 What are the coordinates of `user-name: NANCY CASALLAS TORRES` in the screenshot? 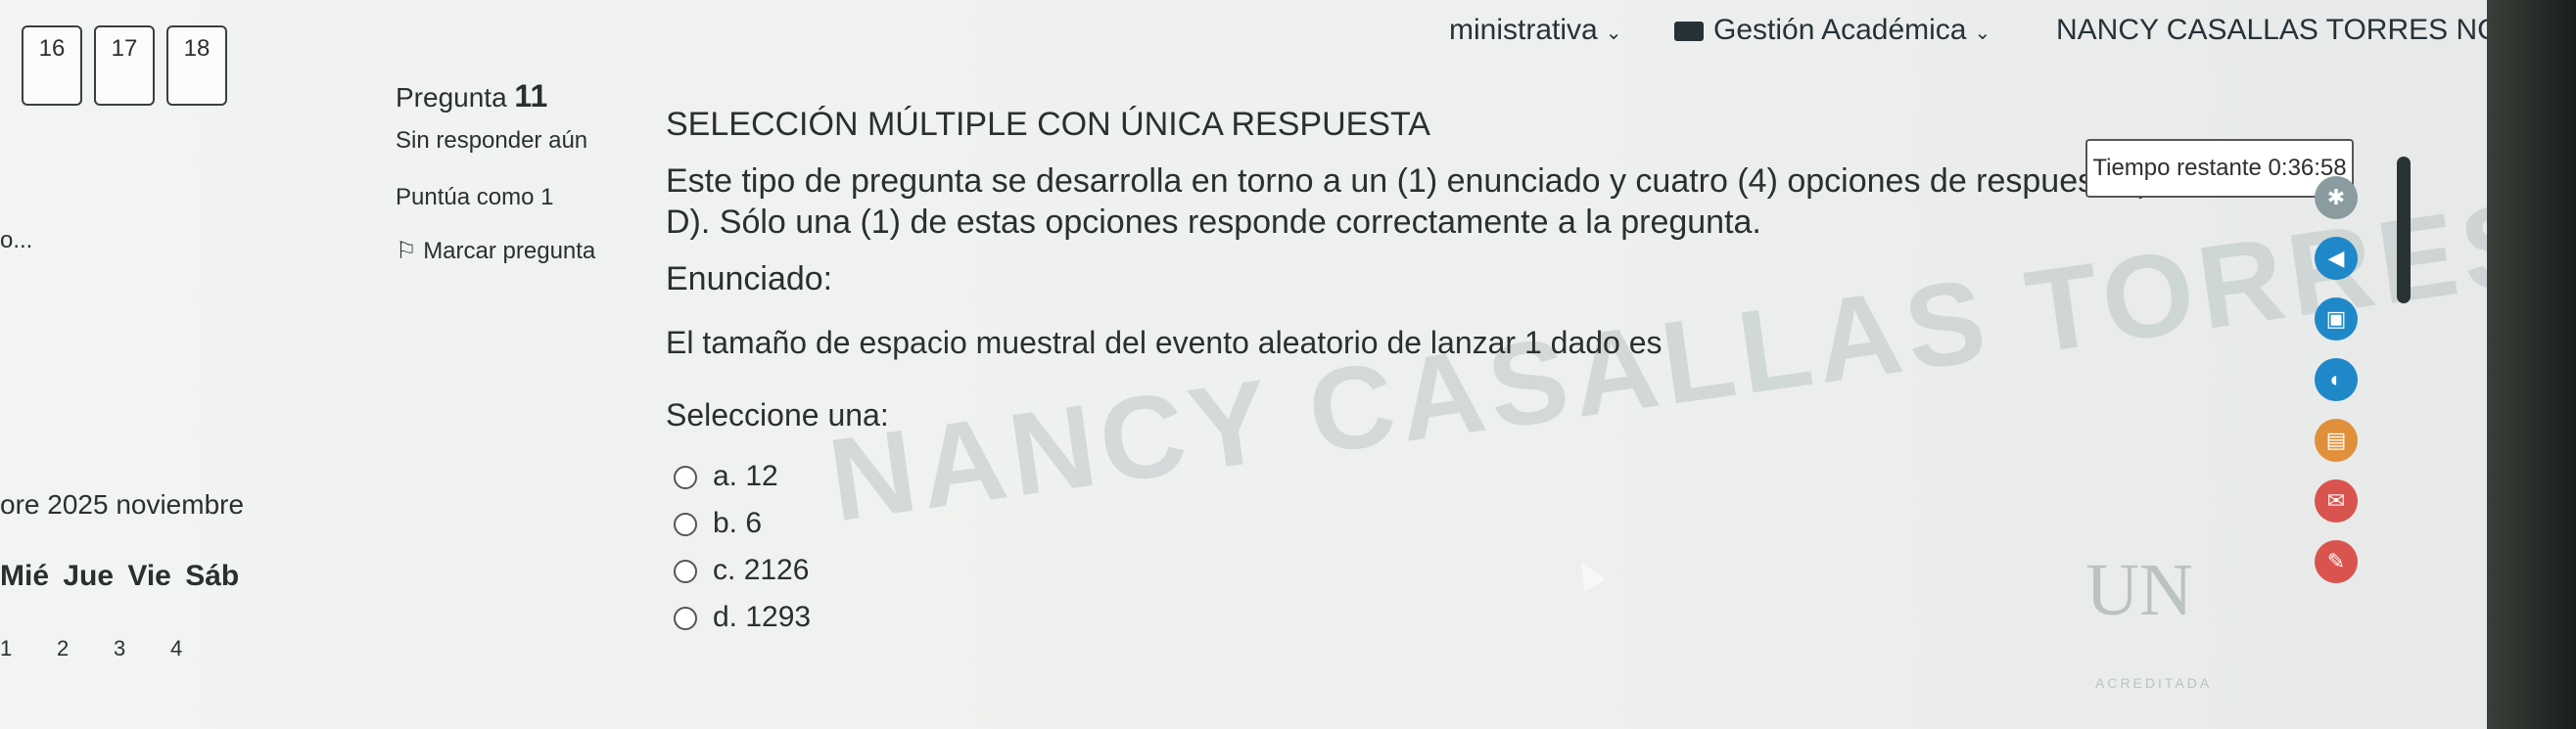 It's located at (2252, 30).